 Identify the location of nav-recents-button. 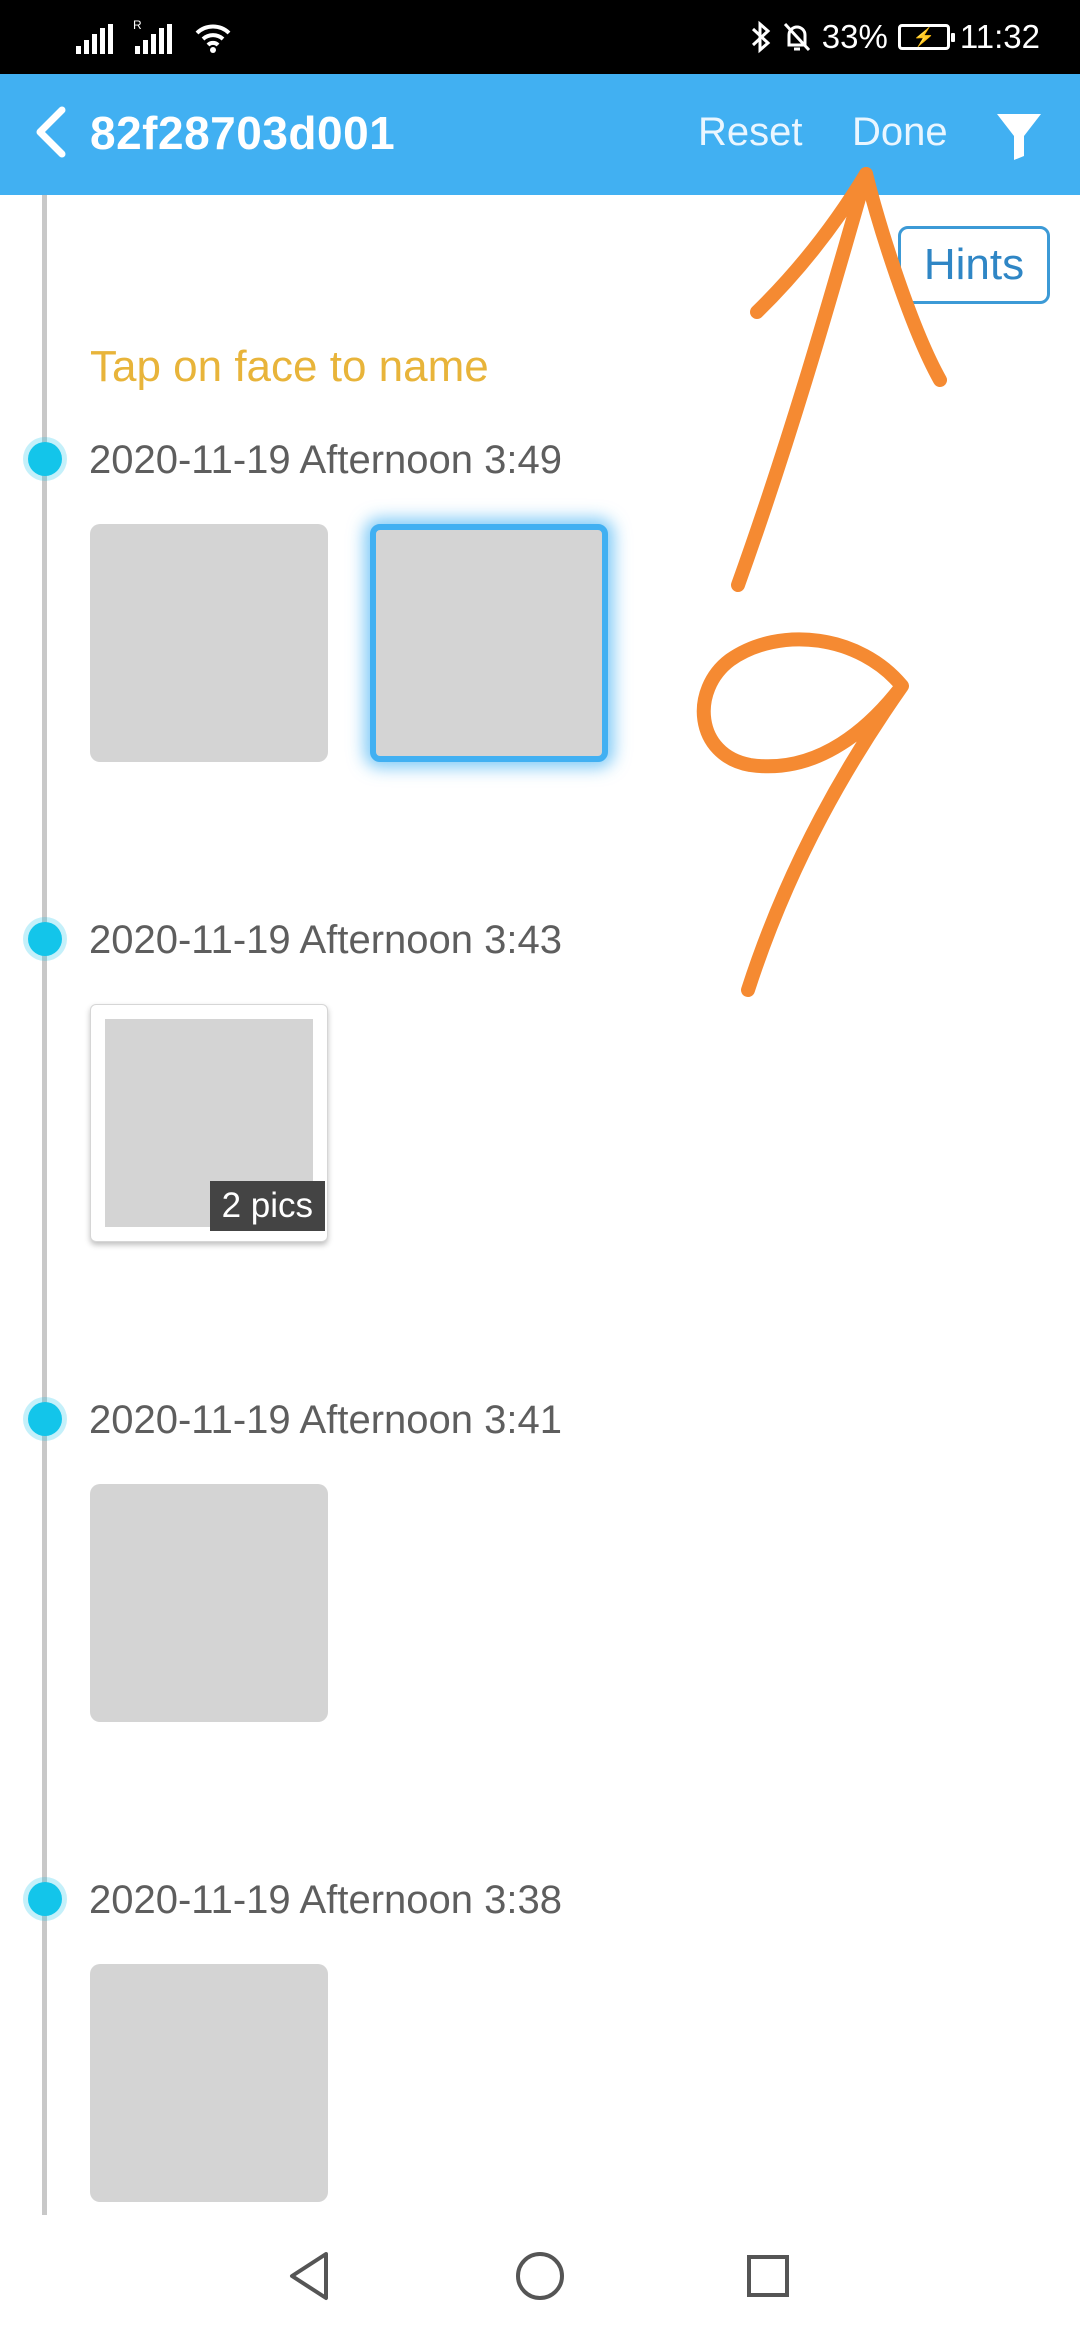
(768, 2278).